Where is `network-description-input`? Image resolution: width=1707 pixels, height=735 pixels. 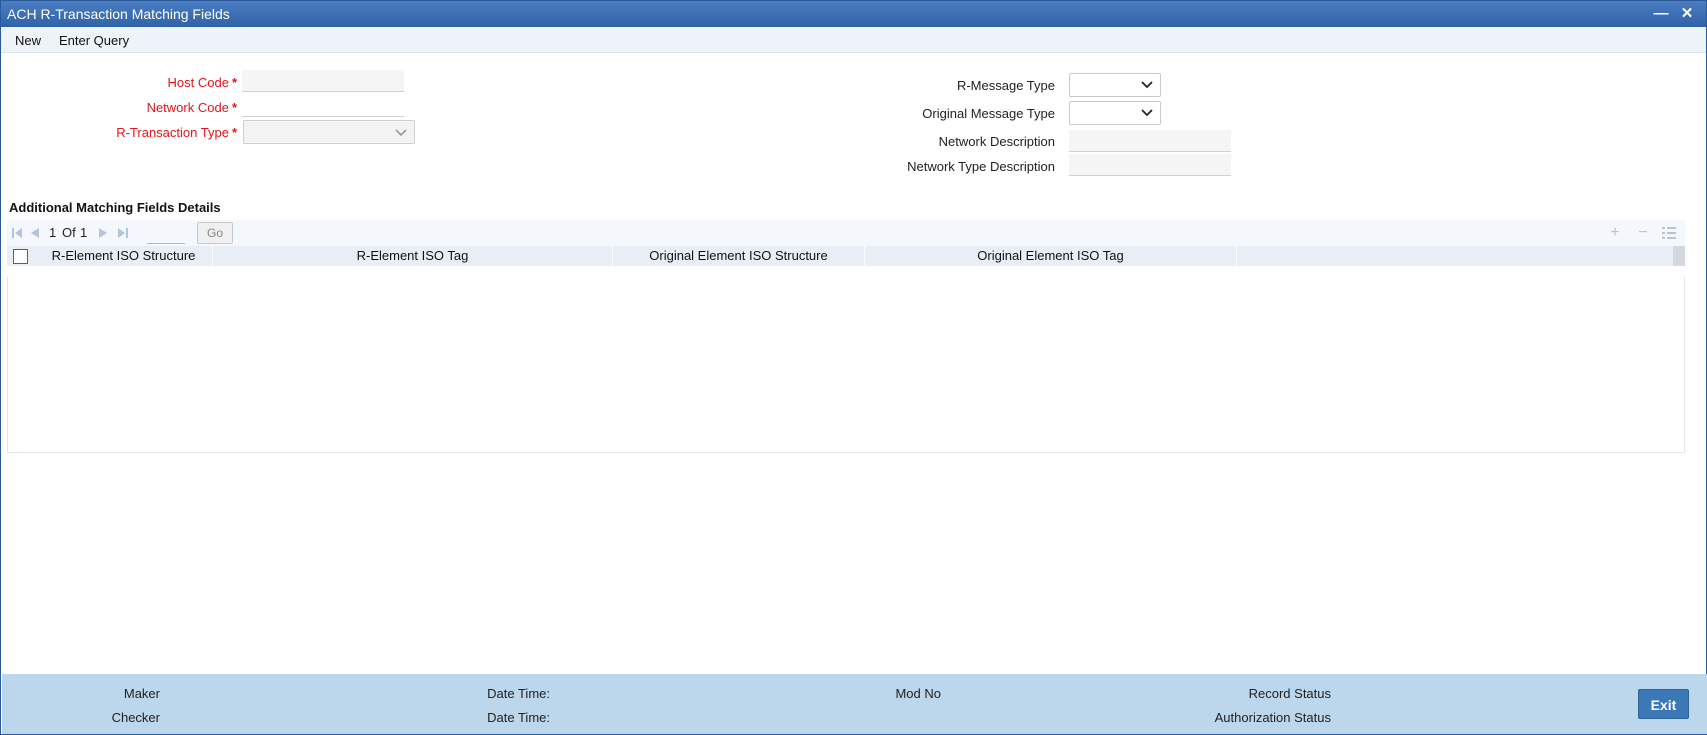
network-description-input is located at coordinates (1150, 141).